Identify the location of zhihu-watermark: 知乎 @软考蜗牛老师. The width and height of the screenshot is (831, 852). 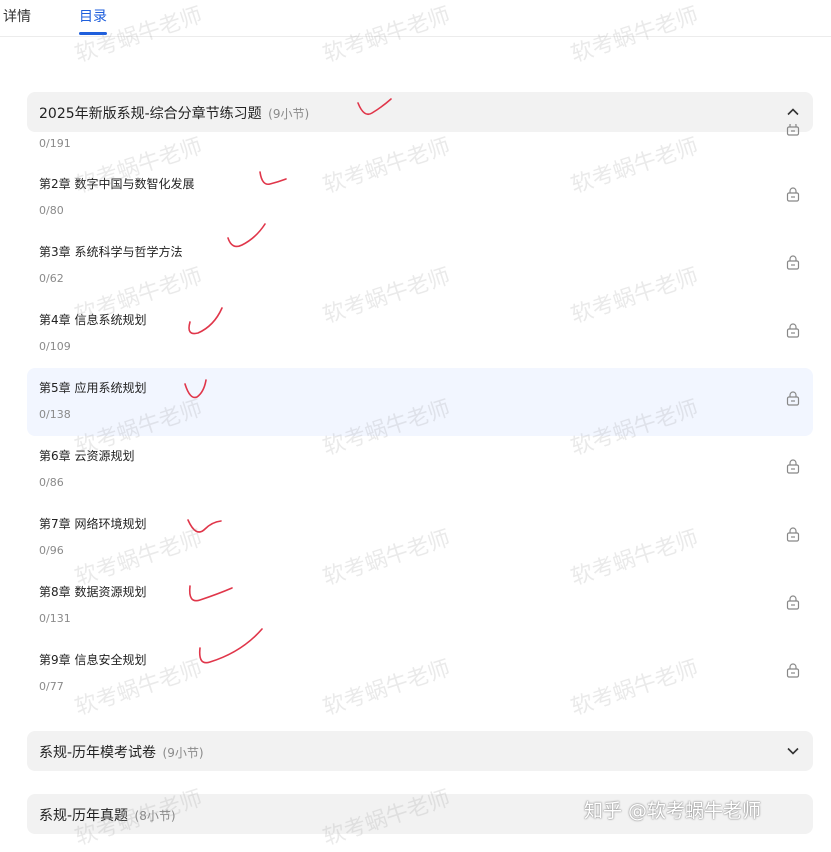
(673, 811).